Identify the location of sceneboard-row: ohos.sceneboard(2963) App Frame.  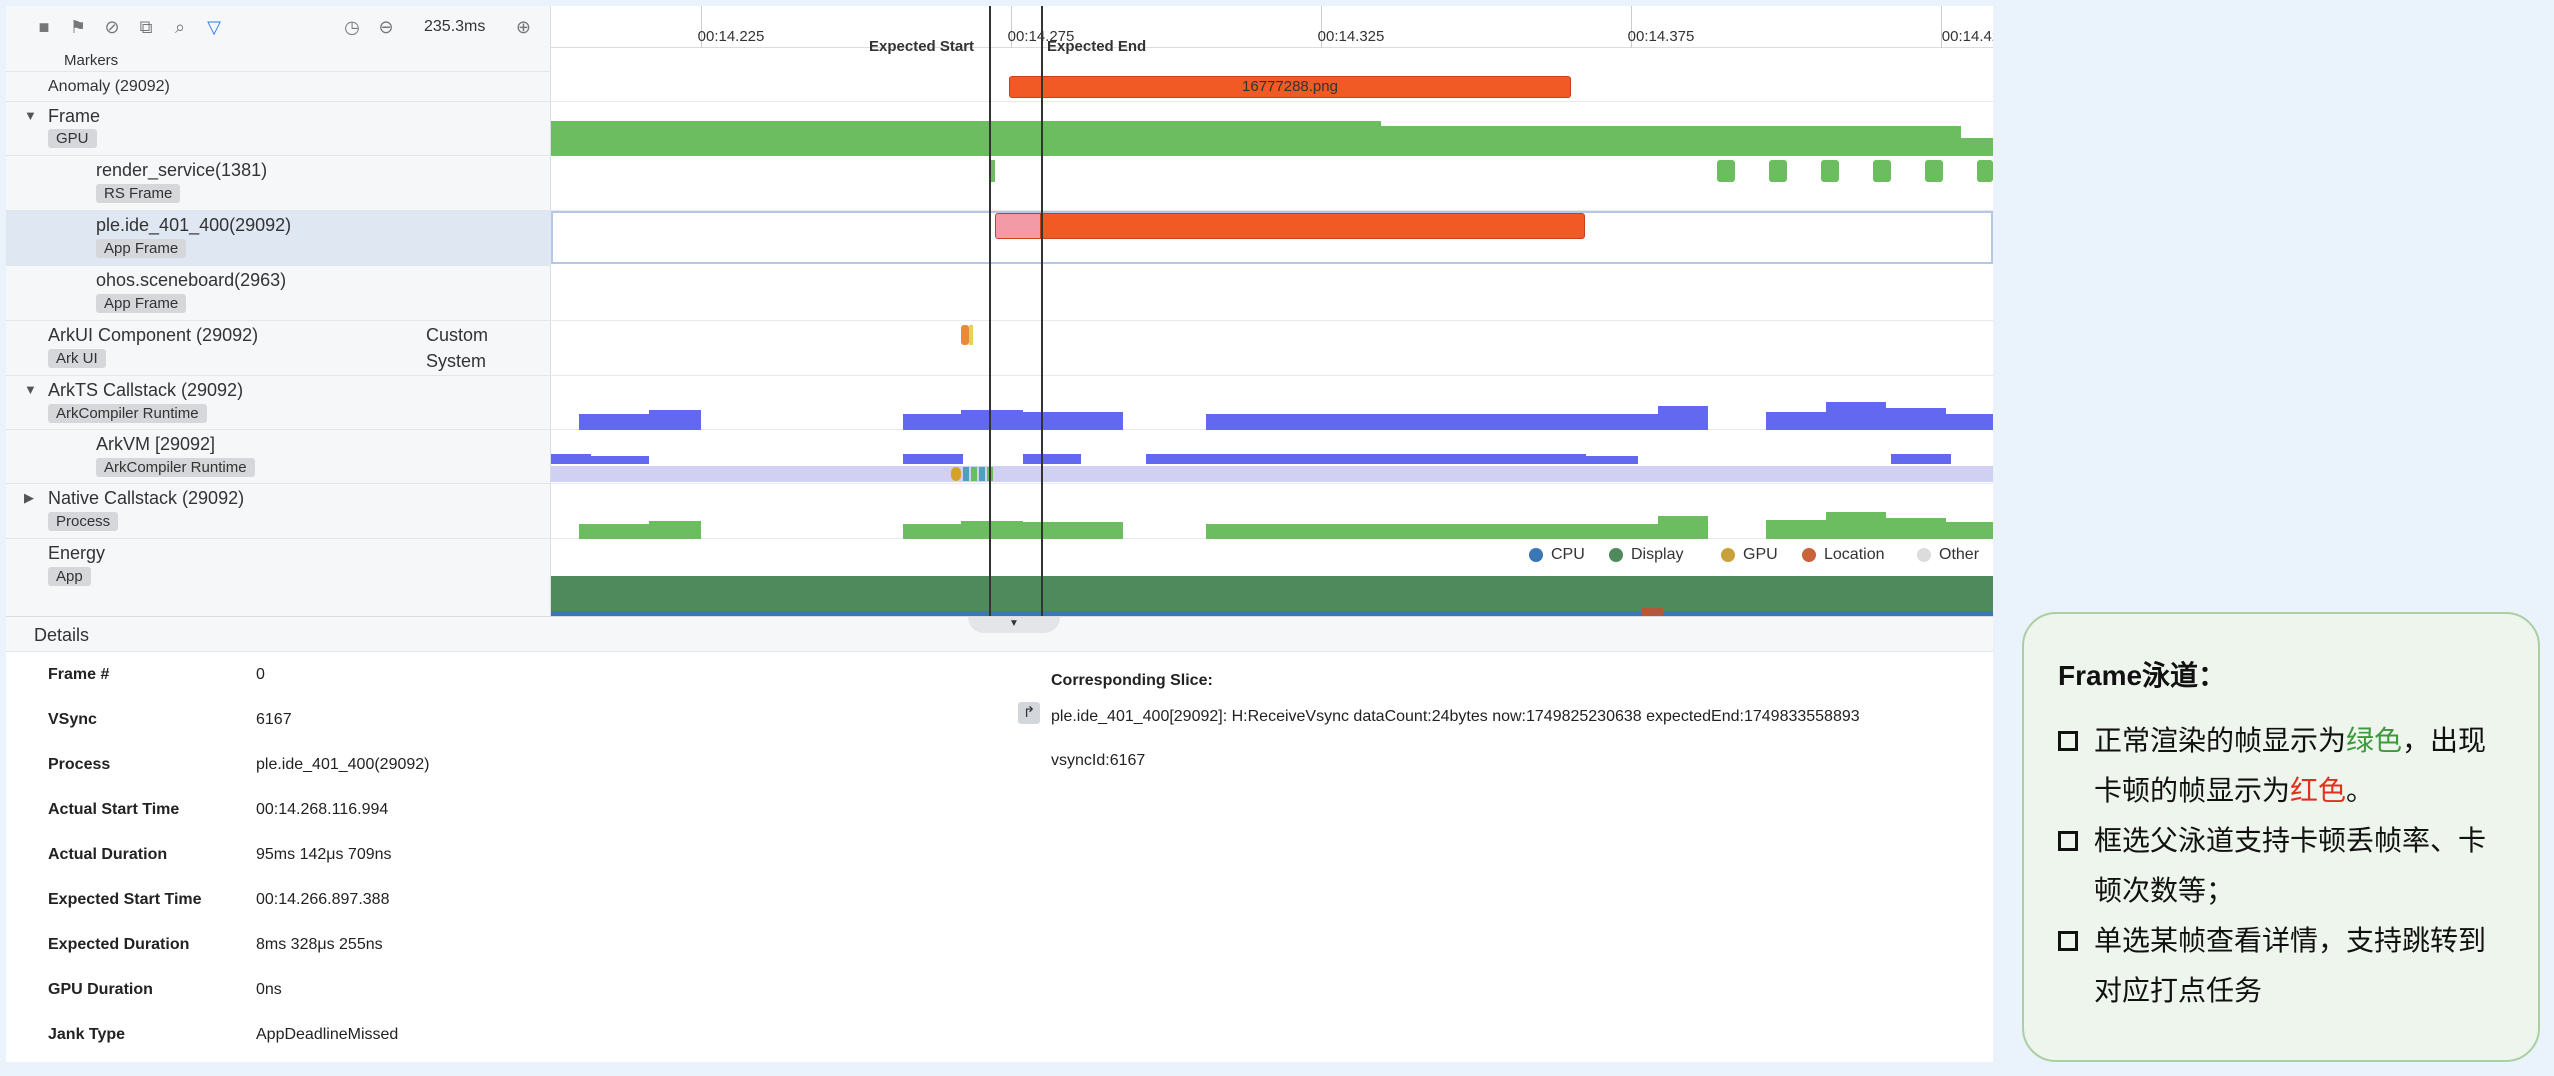
(278, 293).